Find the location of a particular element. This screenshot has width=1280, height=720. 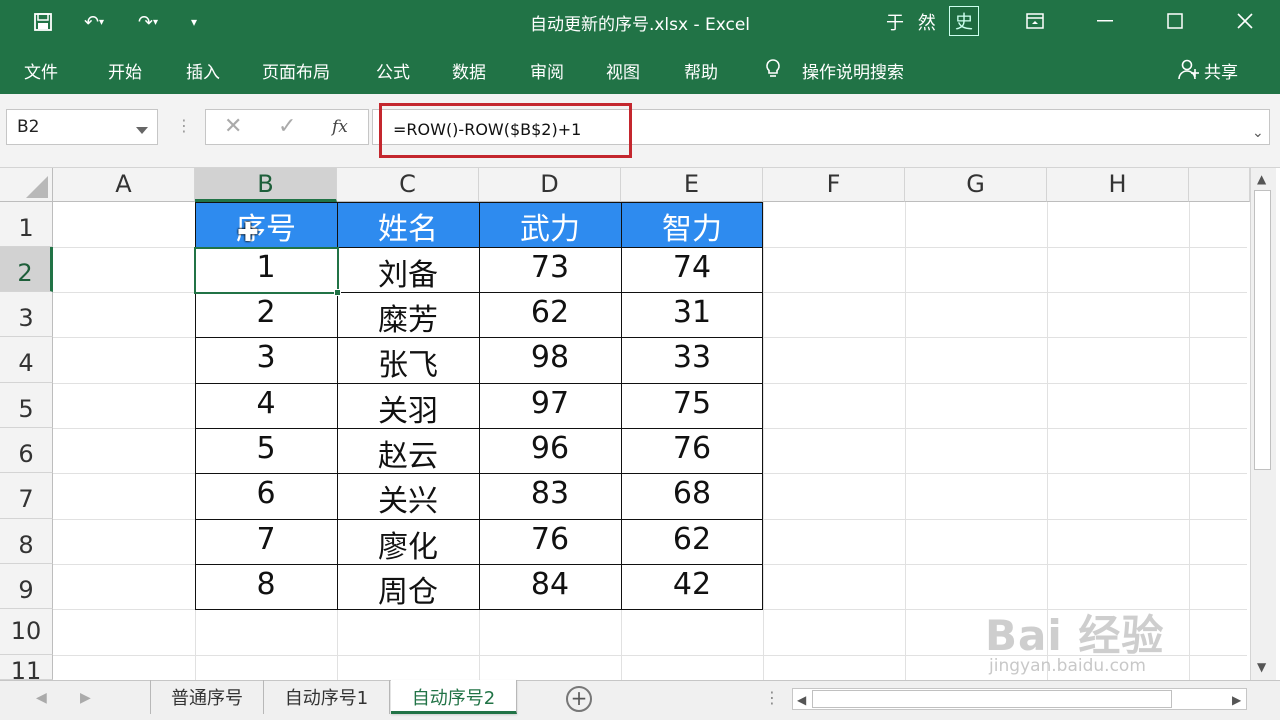

tab-home: 开始 is located at coordinates (125, 70).